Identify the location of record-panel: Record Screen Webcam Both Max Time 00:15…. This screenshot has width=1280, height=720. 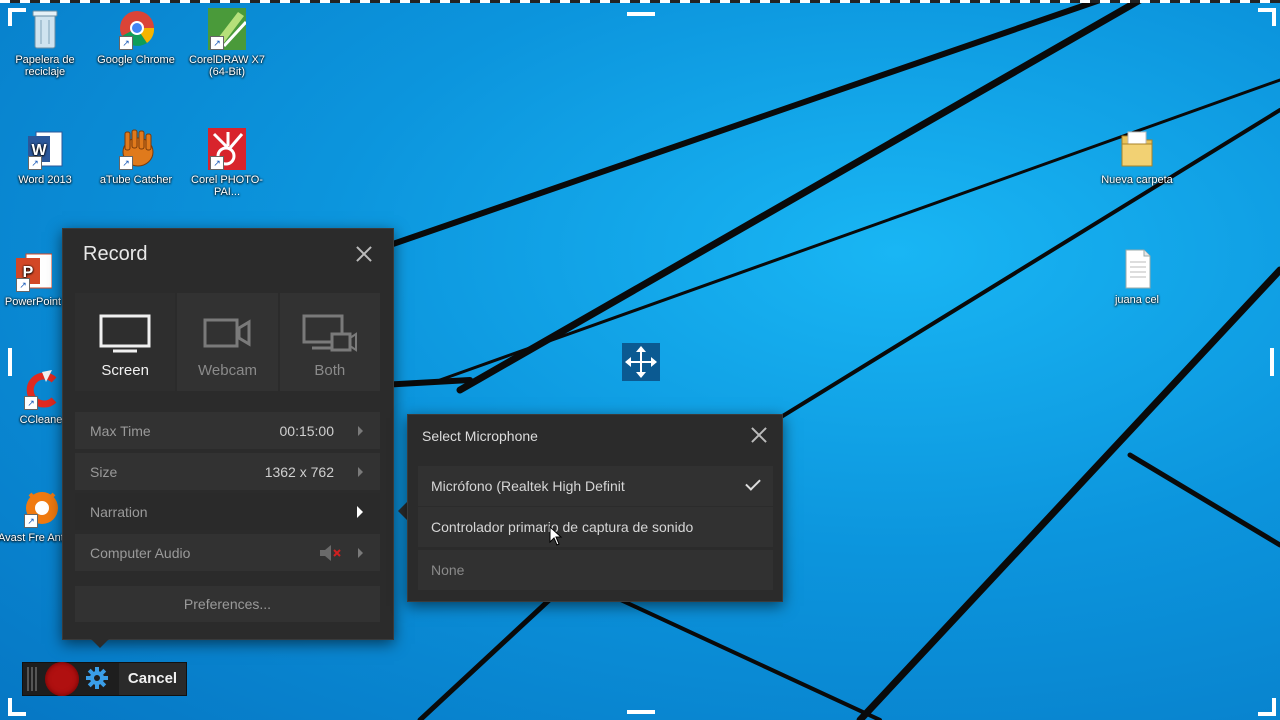
(228, 434).